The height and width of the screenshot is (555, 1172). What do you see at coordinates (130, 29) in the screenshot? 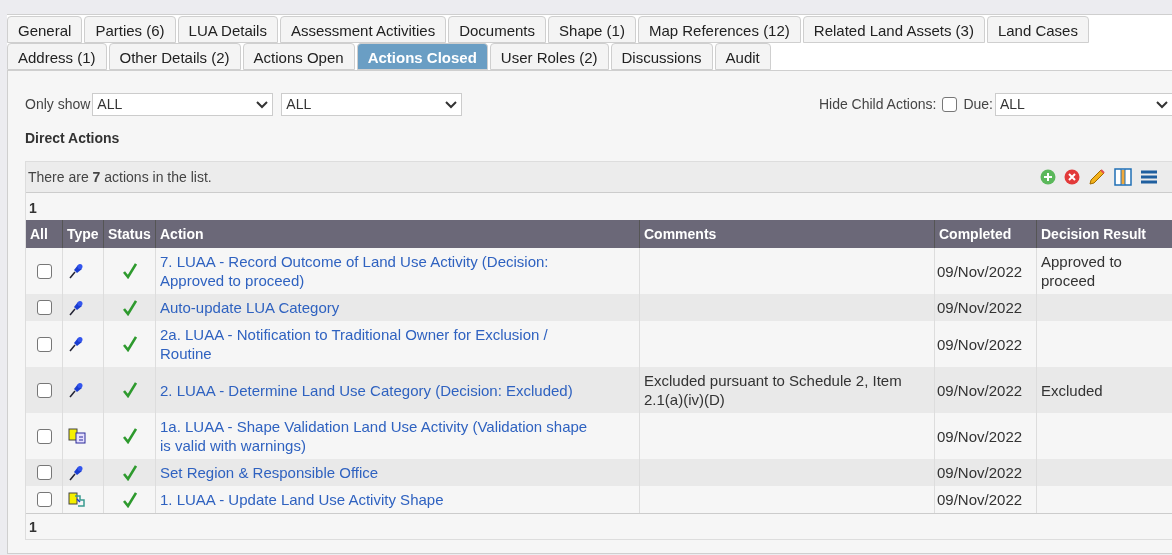
I see `tab: Parties (6)` at bounding box center [130, 29].